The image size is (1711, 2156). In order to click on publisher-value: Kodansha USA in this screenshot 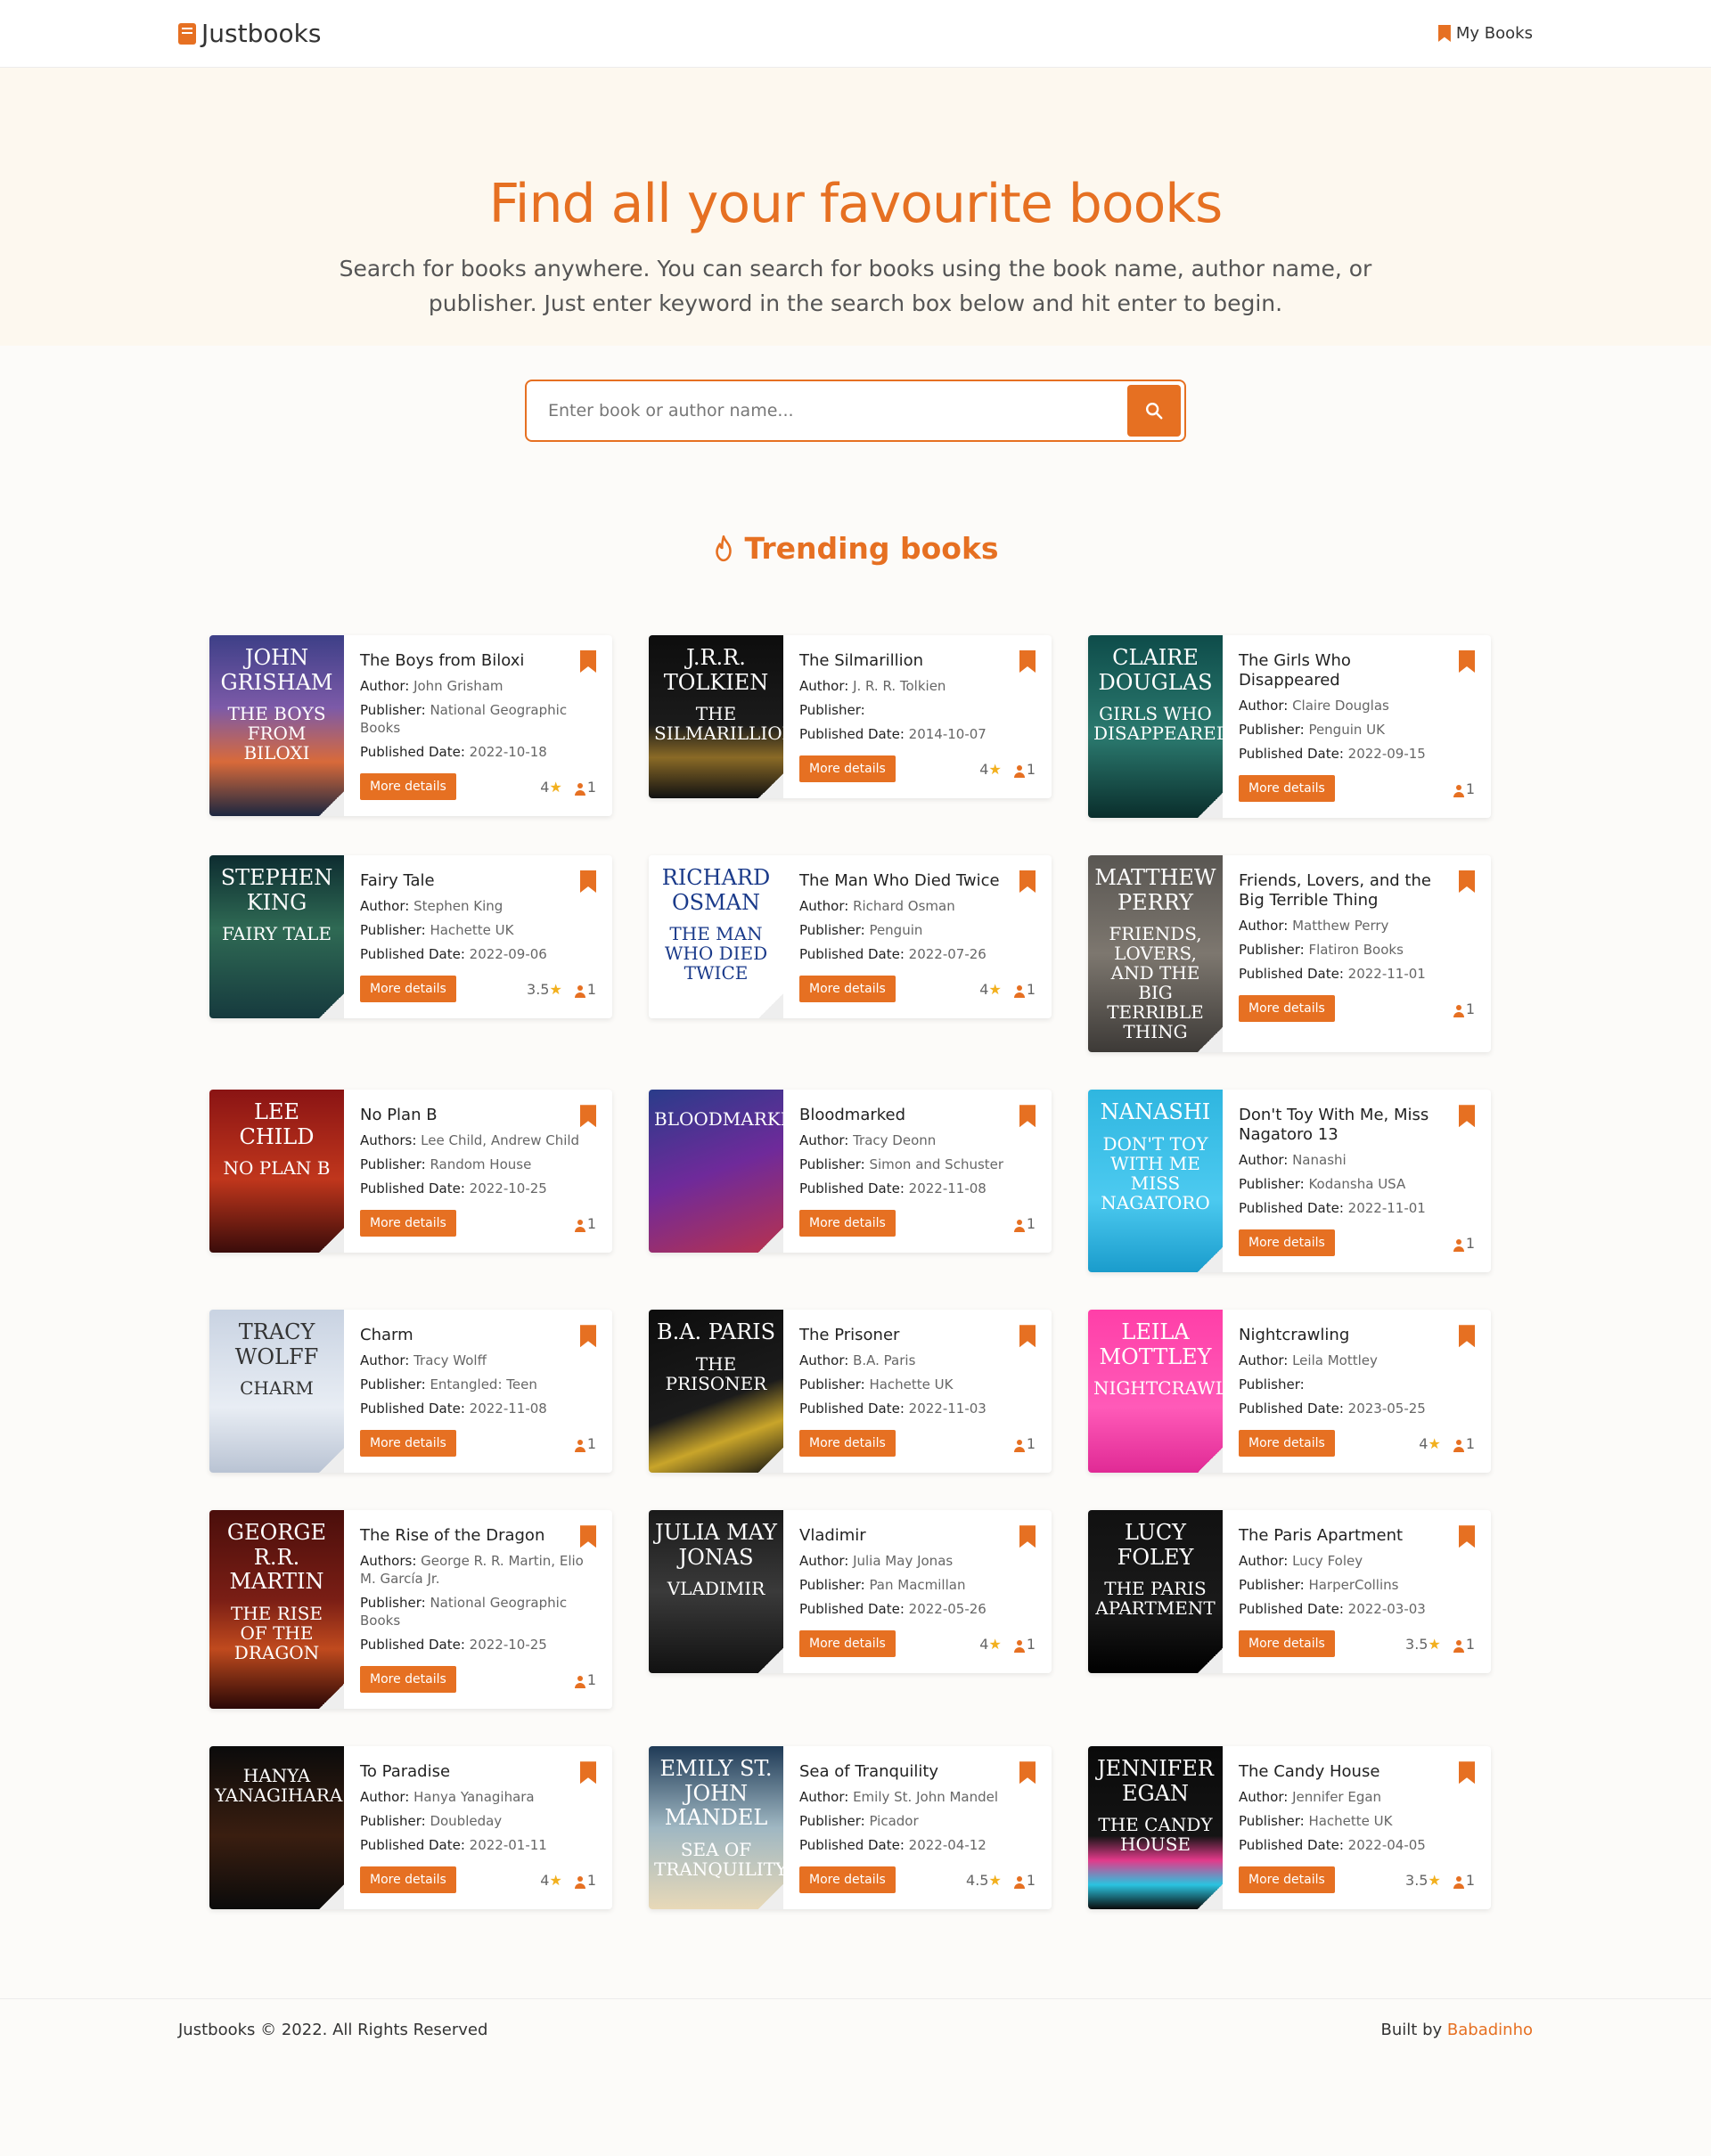, I will do `click(1357, 1184)`.